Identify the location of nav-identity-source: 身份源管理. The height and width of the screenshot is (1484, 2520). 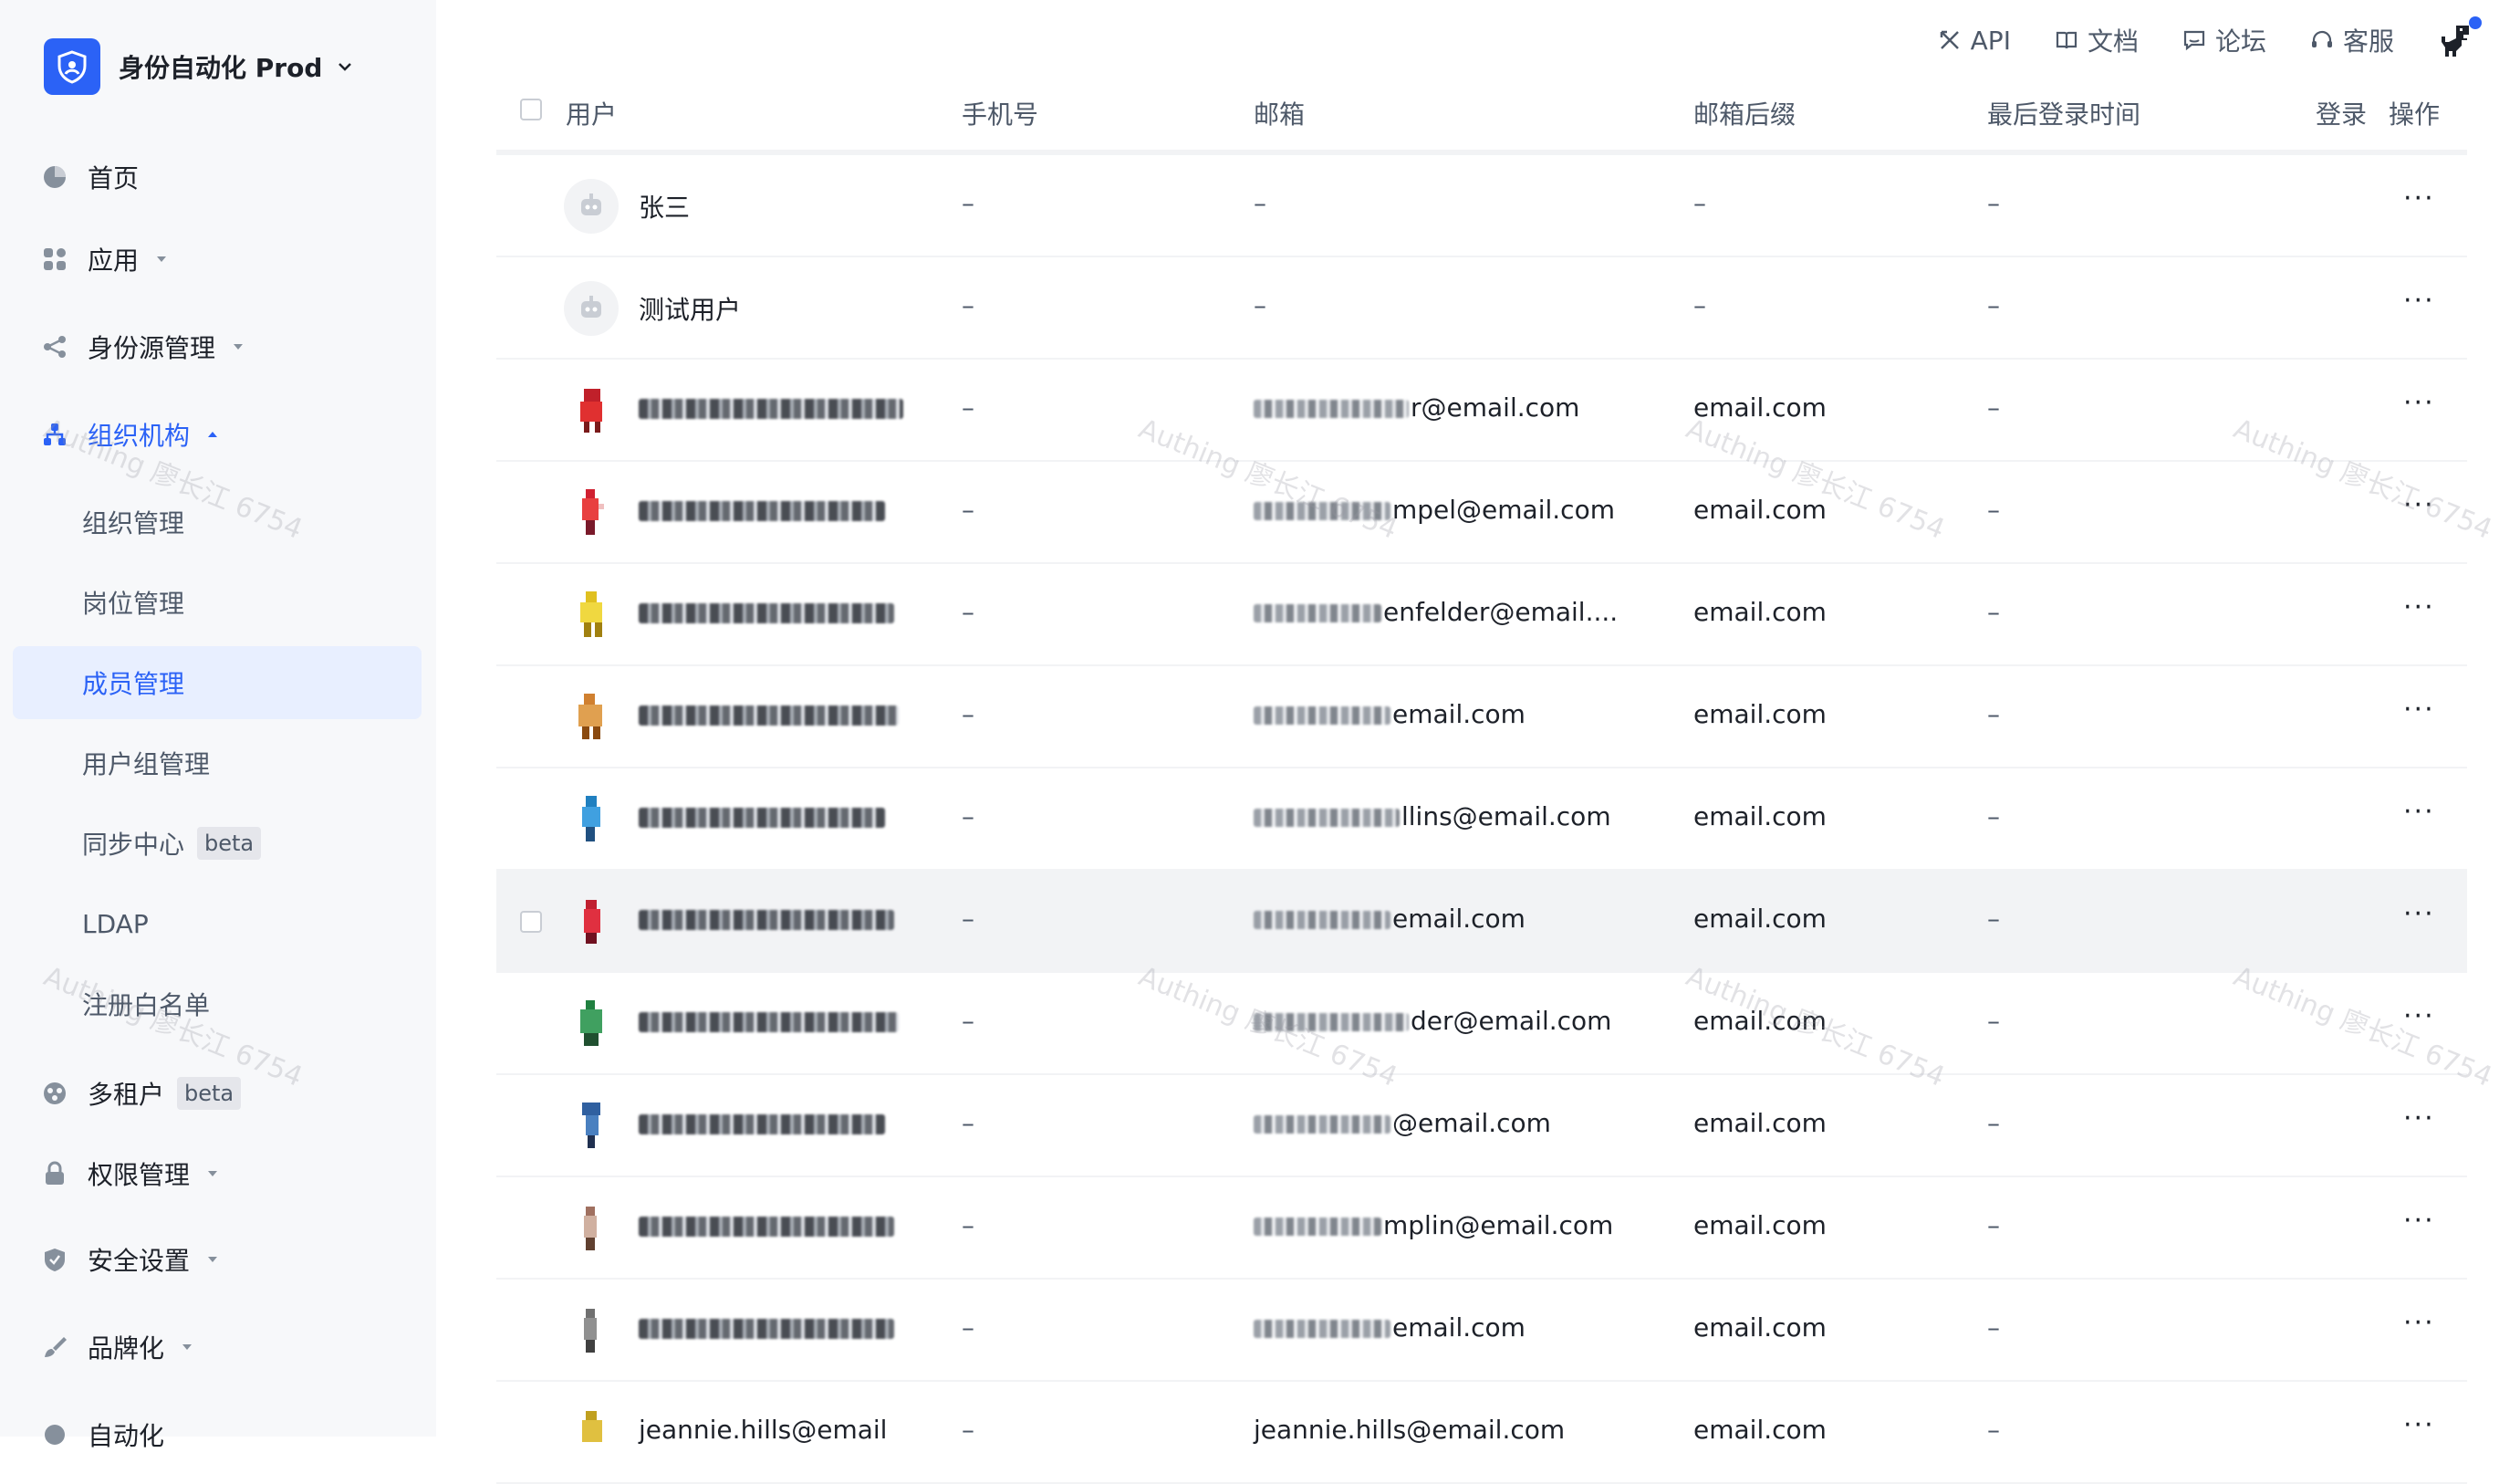
(143, 347).